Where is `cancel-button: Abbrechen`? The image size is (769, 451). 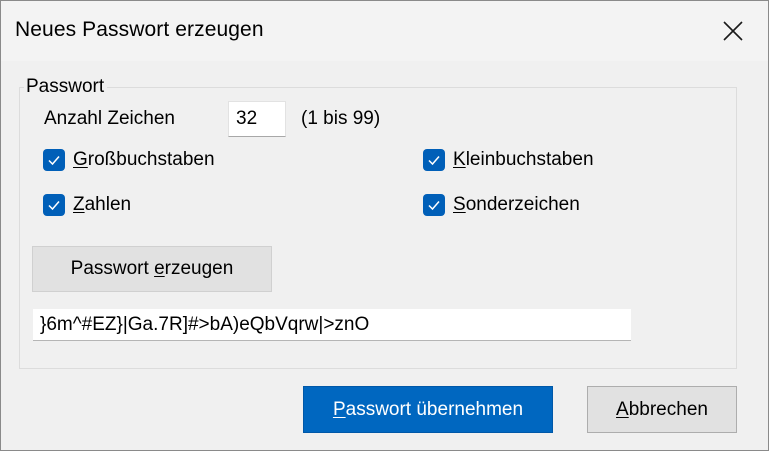
cancel-button: Abbrechen is located at coordinates (662, 409).